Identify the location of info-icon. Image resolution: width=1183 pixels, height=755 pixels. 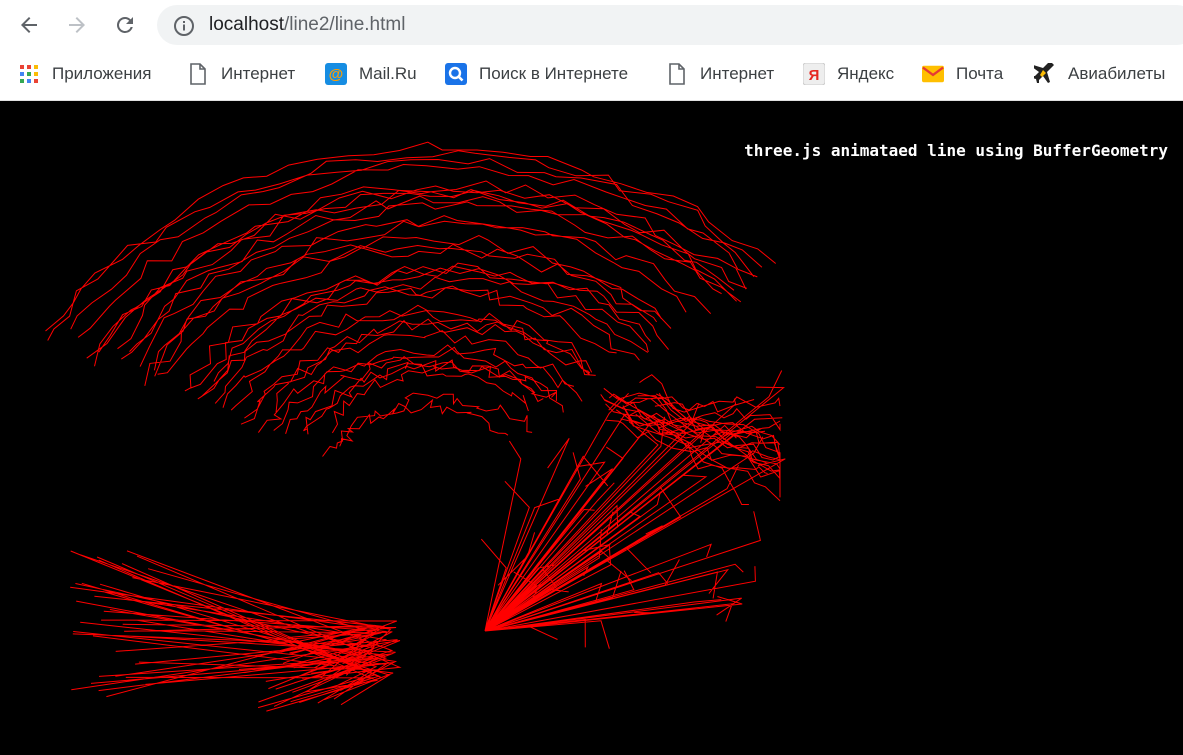
(184, 26).